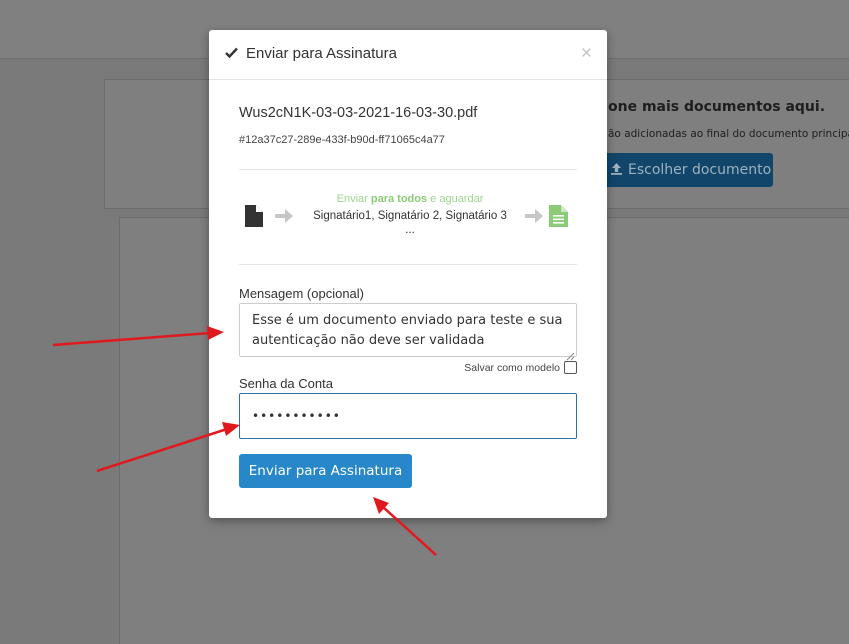 Image resolution: width=849 pixels, height=644 pixels. What do you see at coordinates (358, 113) in the screenshot?
I see `document-filename: Wus2cN1K-03-03-2021-16-03-30.pdf` at bounding box center [358, 113].